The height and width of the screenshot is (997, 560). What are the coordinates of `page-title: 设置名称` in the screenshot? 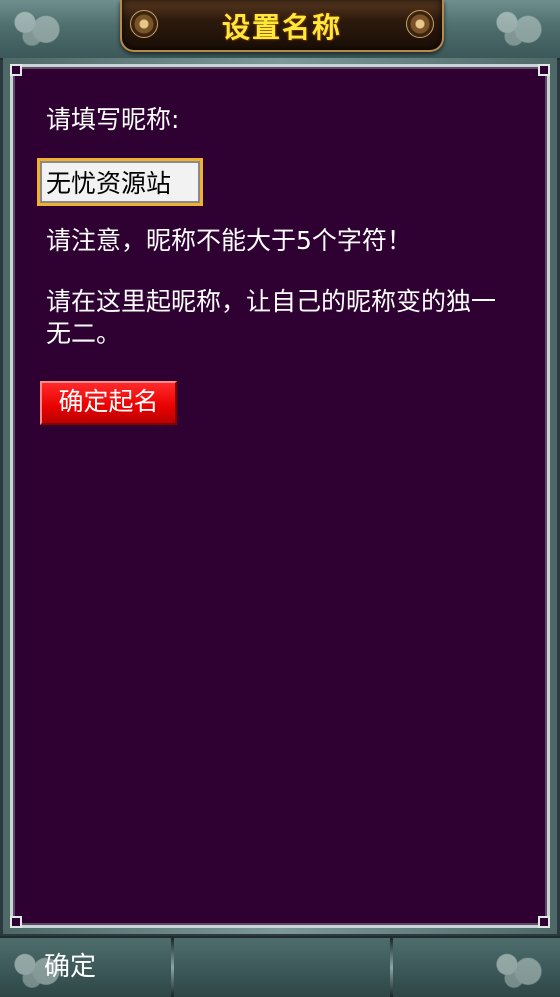 It's located at (281, 27).